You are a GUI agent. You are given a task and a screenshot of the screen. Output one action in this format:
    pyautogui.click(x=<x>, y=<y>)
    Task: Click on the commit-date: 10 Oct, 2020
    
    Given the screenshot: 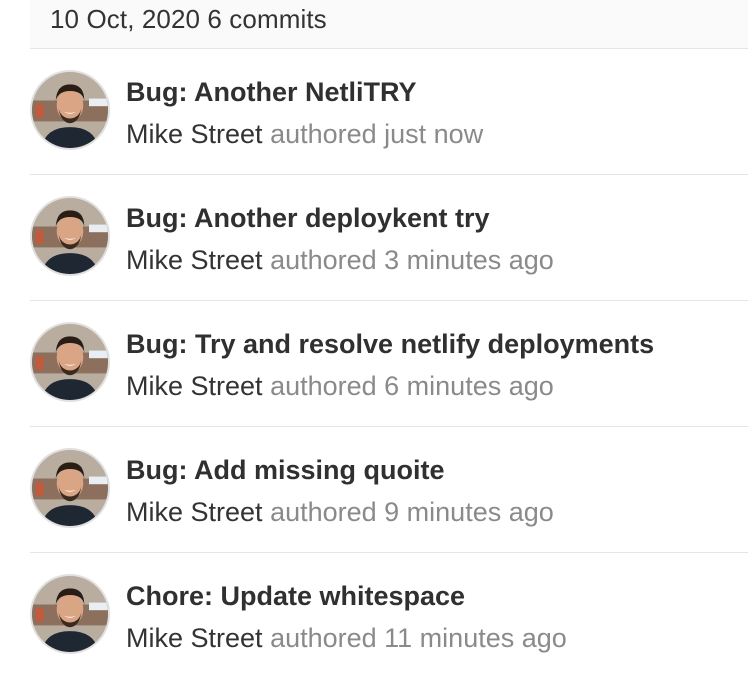 What is the action you would take?
    pyautogui.click(x=125, y=19)
    